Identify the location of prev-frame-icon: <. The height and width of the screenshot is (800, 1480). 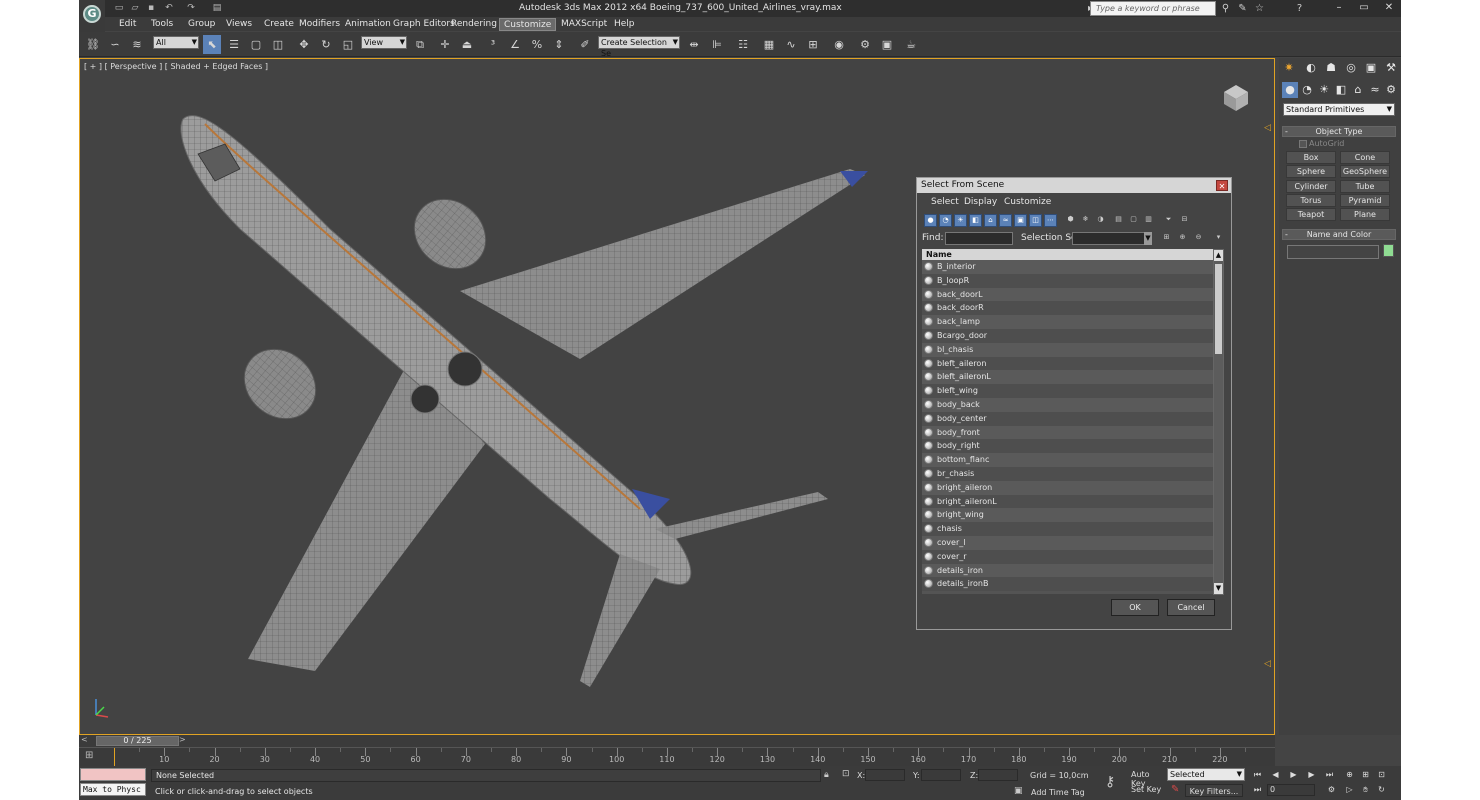
(84, 739).